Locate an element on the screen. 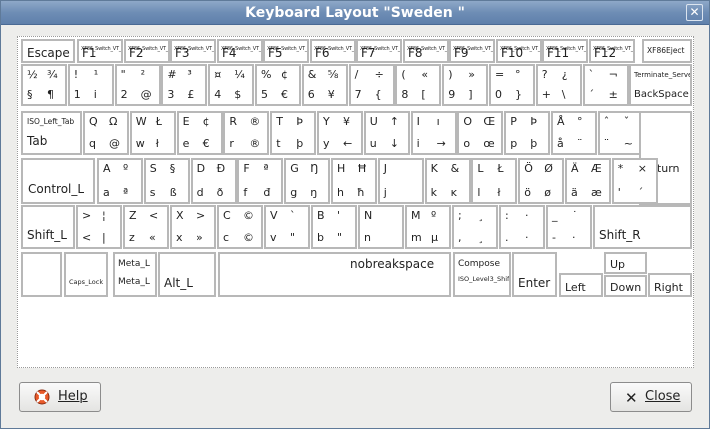 This screenshot has height=429, width=710. key-legend: F7 is located at coordinates (368, 53).